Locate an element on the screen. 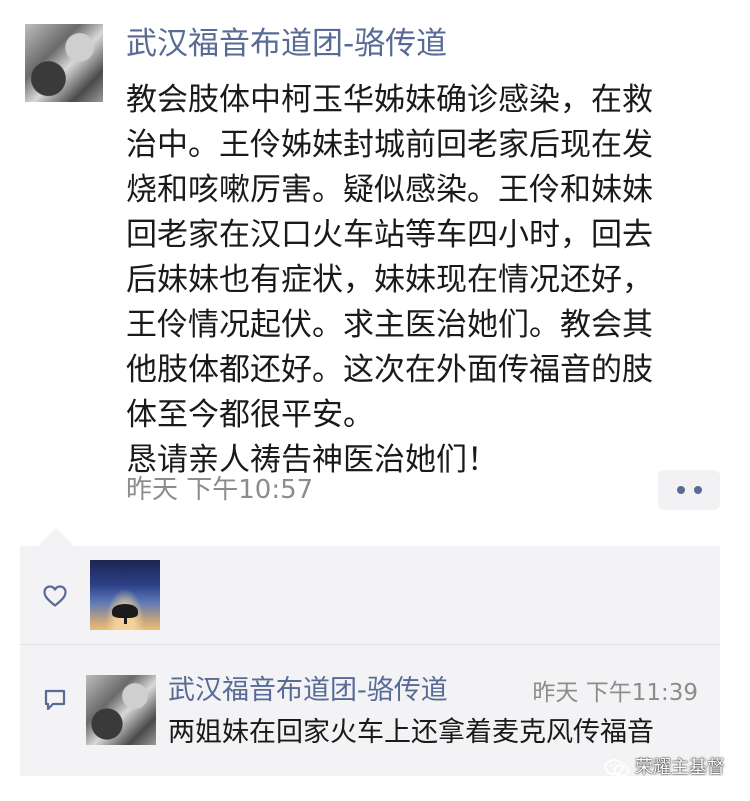 The height and width of the screenshot is (801, 750). post-text-line: 教会肢体中柯玉华姊妹确诊感染，在救 is located at coordinates (389, 100).